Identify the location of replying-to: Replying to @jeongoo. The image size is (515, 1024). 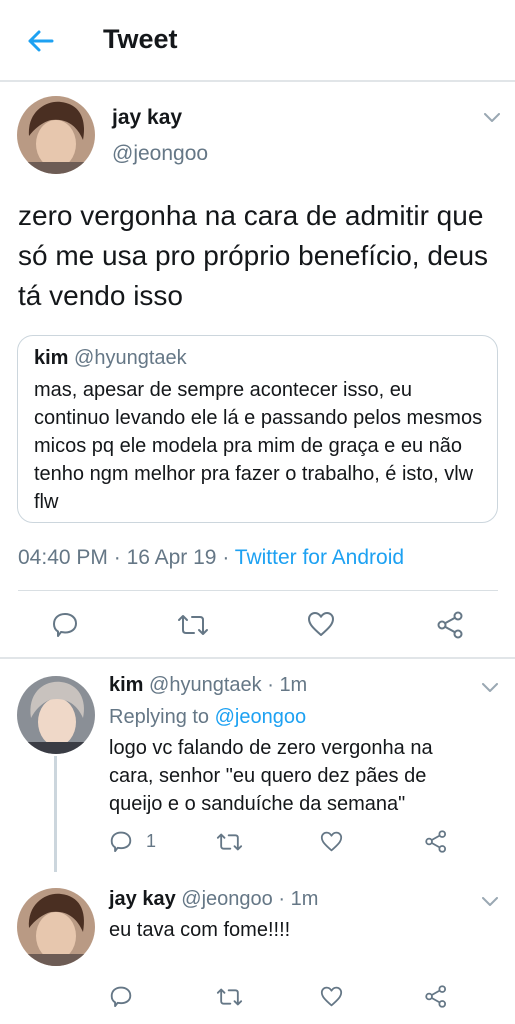
(207, 717).